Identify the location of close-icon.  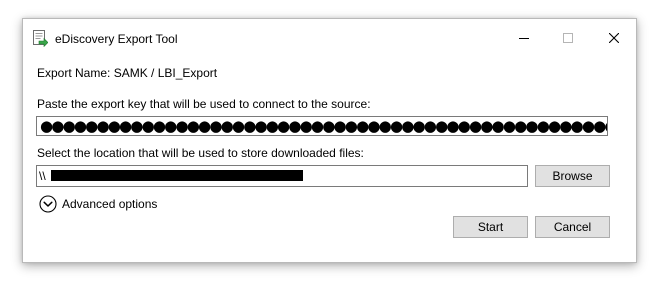
(614, 38).